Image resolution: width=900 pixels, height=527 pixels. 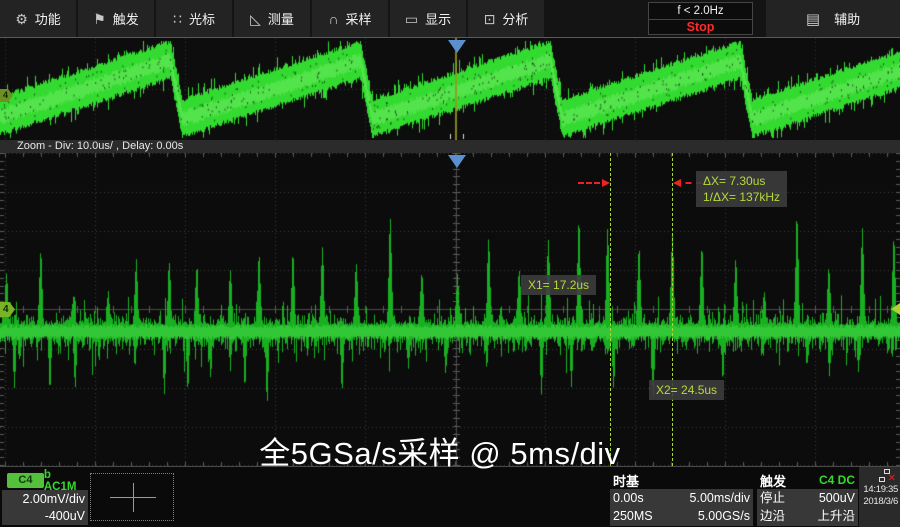 I want to click on menu-label: 光标, so click(x=201, y=19).